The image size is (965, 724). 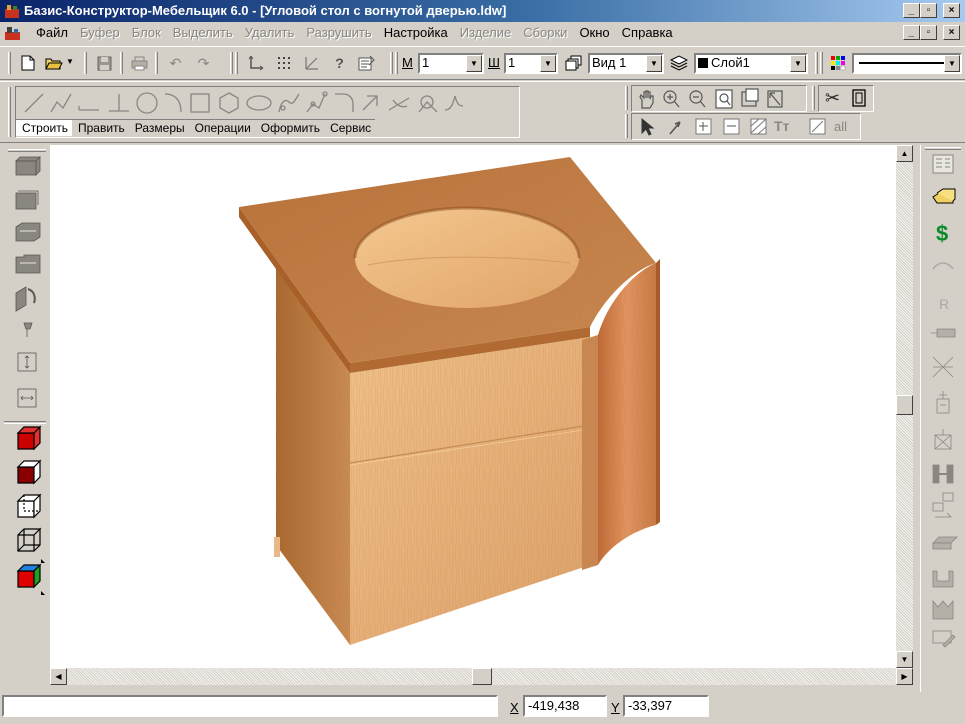 I want to click on expand-corner-icon, so click(x=43, y=561).